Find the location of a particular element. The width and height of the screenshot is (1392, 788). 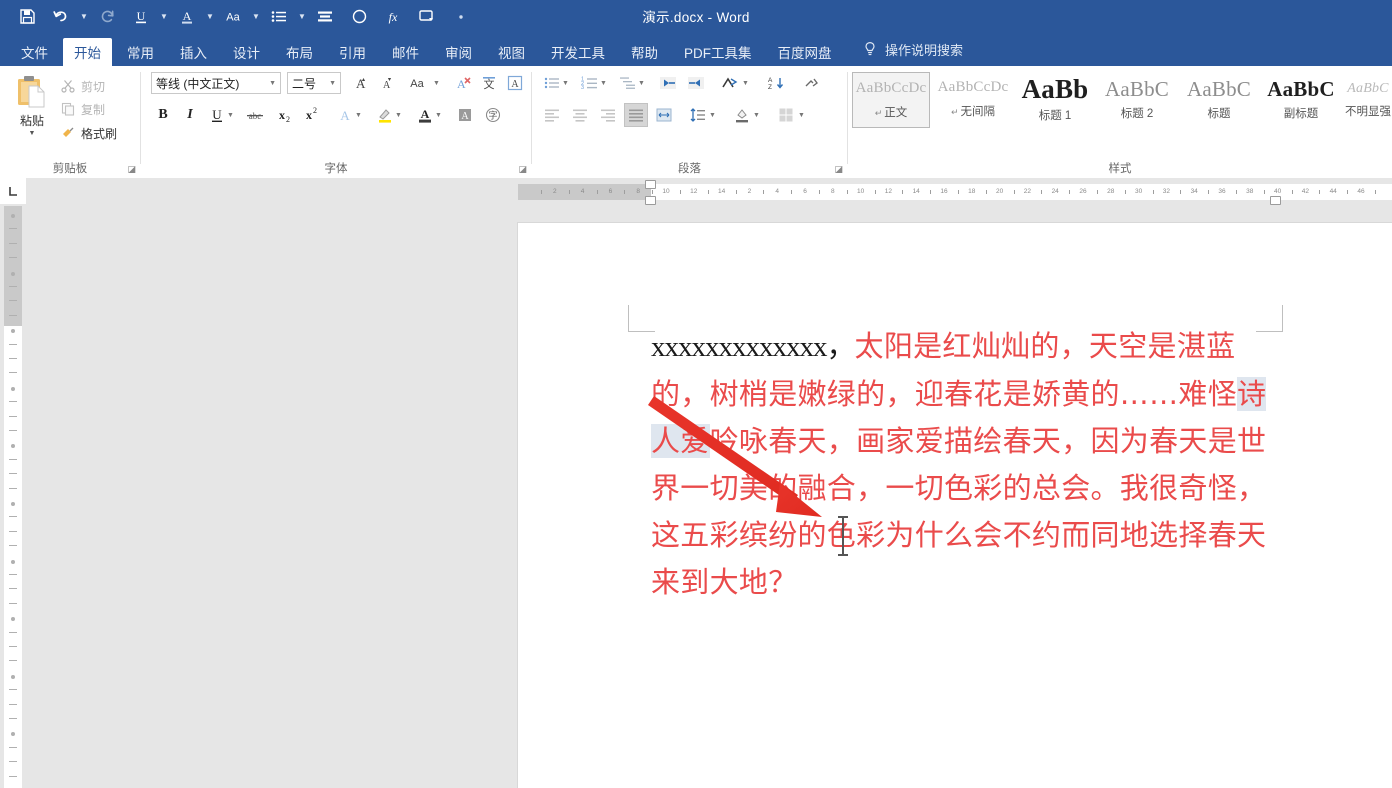

clear-formatting-button: A is located at coordinates (463, 83).